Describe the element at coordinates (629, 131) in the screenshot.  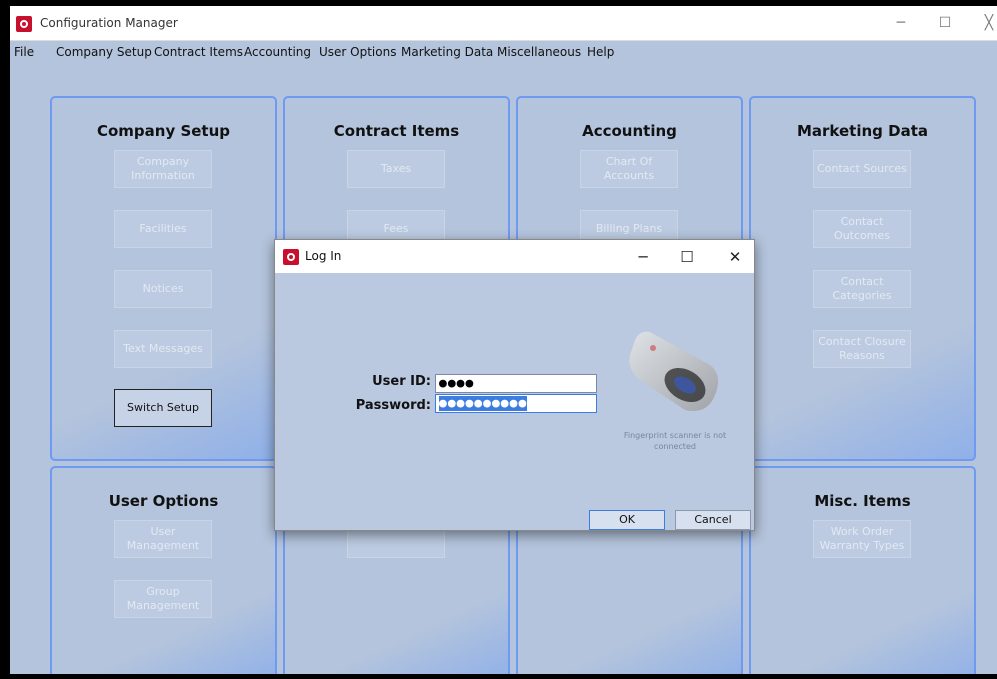
I see `panel-title: Accounting` at that location.